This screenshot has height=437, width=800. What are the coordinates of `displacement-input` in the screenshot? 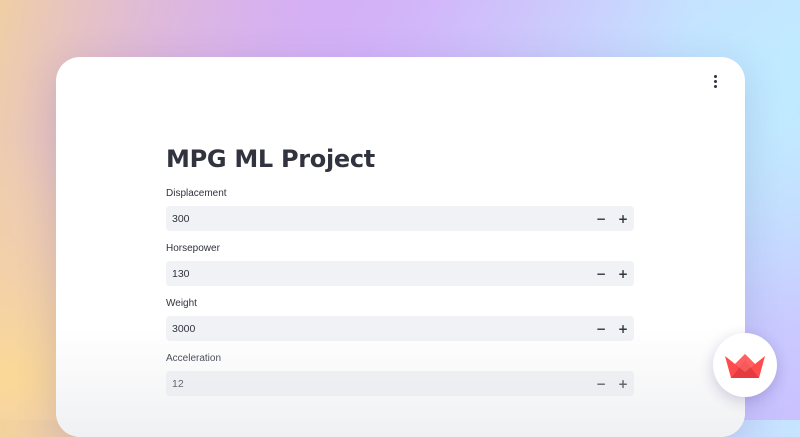 It's located at (378, 218).